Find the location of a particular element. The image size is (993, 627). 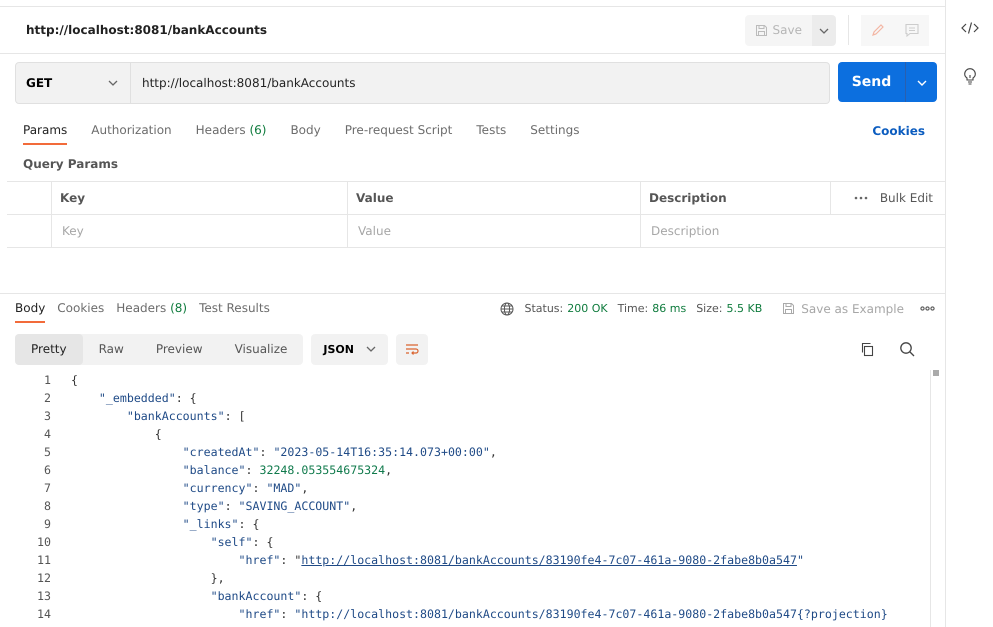

line-number: 12 is located at coordinates (44, 578).